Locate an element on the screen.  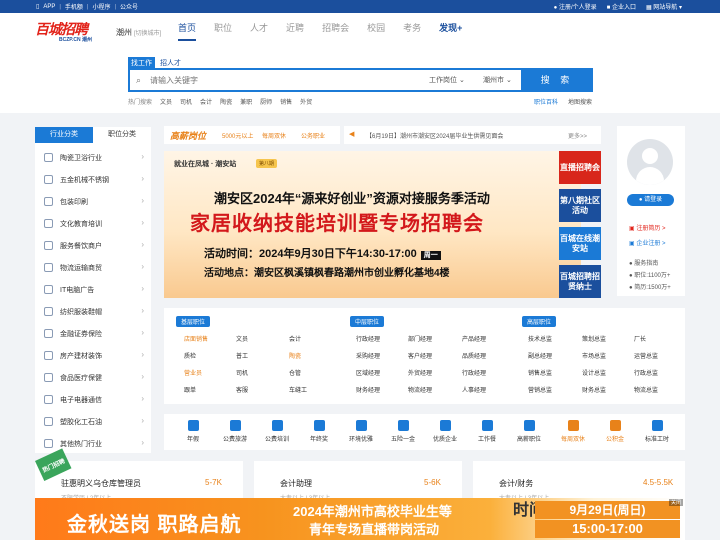
job-link: 客户经理 is located at coordinates (420, 355).